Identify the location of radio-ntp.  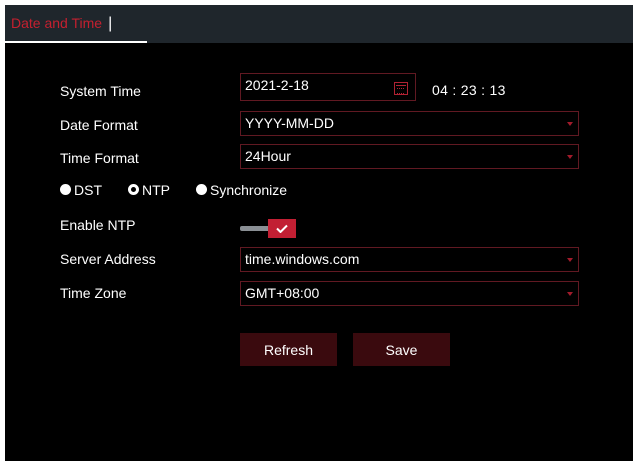
(133, 189).